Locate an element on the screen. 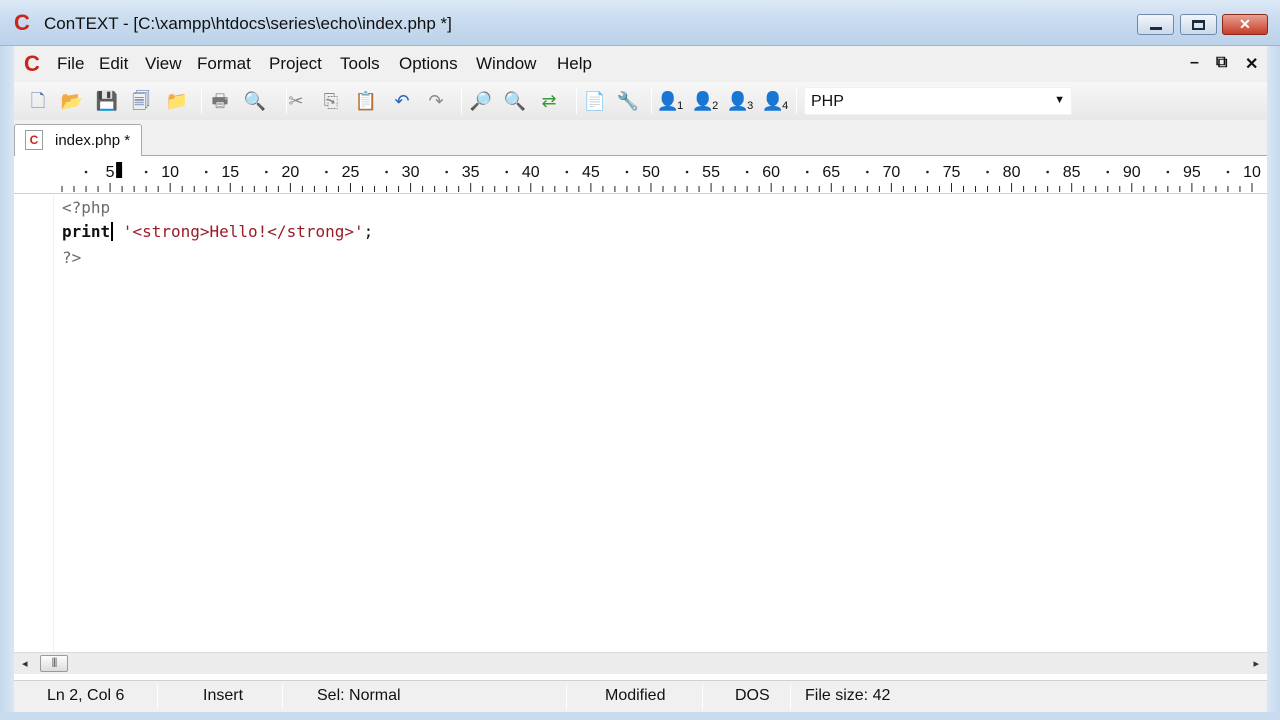  minimize-button is located at coordinates (1155, 24).